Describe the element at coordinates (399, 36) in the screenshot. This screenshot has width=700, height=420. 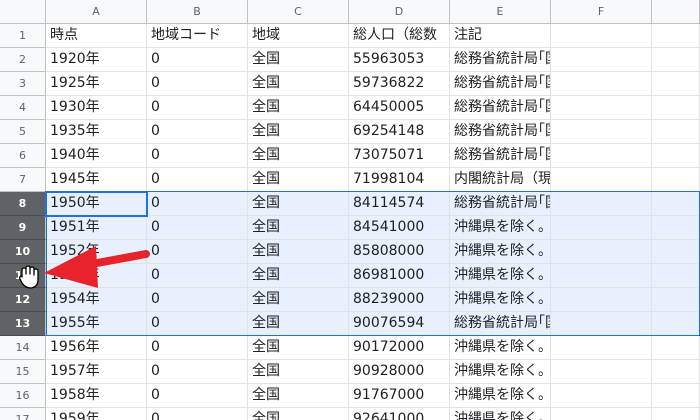
I see `cell-d1: 総人口（総数` at that location.